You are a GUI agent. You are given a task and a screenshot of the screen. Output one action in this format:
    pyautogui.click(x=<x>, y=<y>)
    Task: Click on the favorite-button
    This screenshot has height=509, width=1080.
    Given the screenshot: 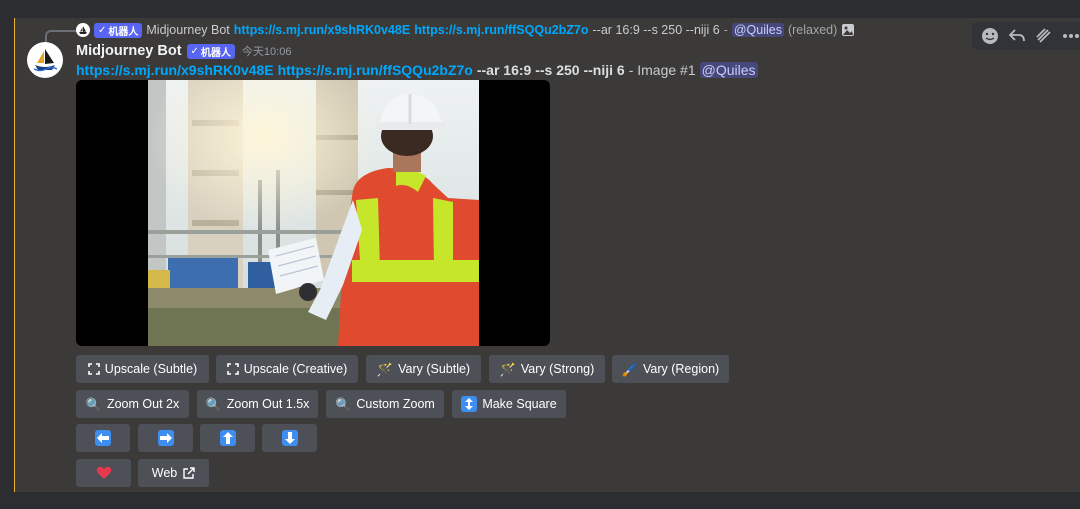 What is the action you would take?
    pyautogui.click(x=103, y=473)
    